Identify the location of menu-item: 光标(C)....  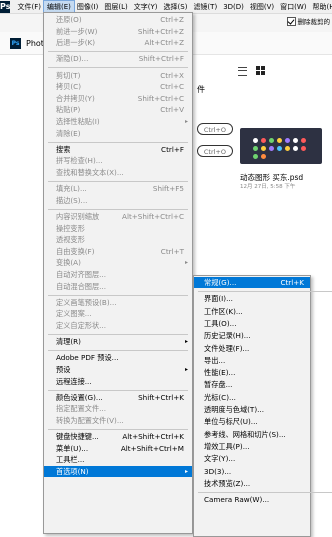
(252, 397).